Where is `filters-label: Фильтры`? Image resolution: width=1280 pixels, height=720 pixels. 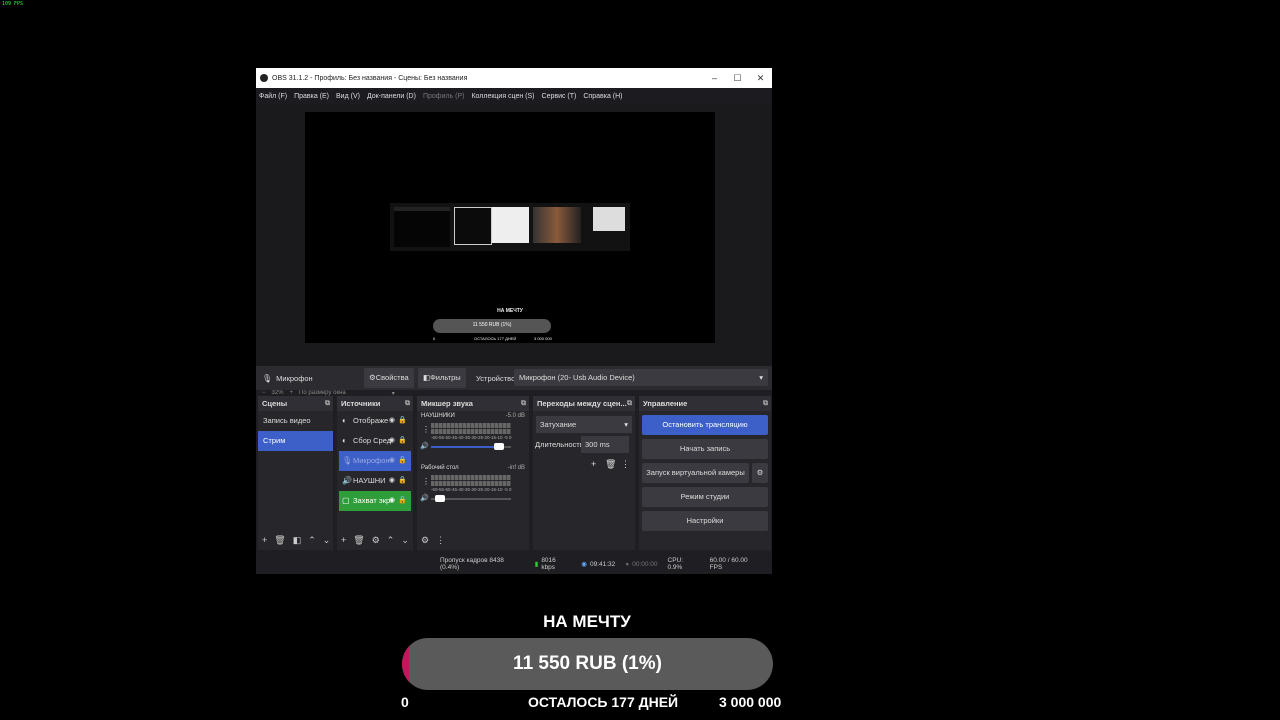
filters-label: Фильтры is located at coordinates (445, 377).